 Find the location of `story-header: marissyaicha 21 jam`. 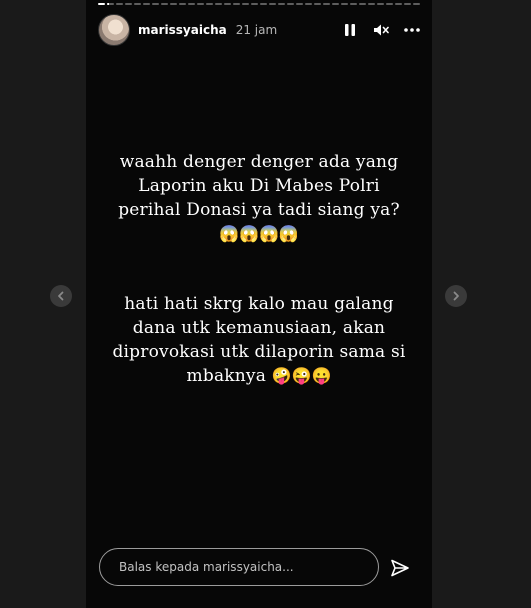

story-header: marissyaicha 21 jam is located at coordinates (259, 30).